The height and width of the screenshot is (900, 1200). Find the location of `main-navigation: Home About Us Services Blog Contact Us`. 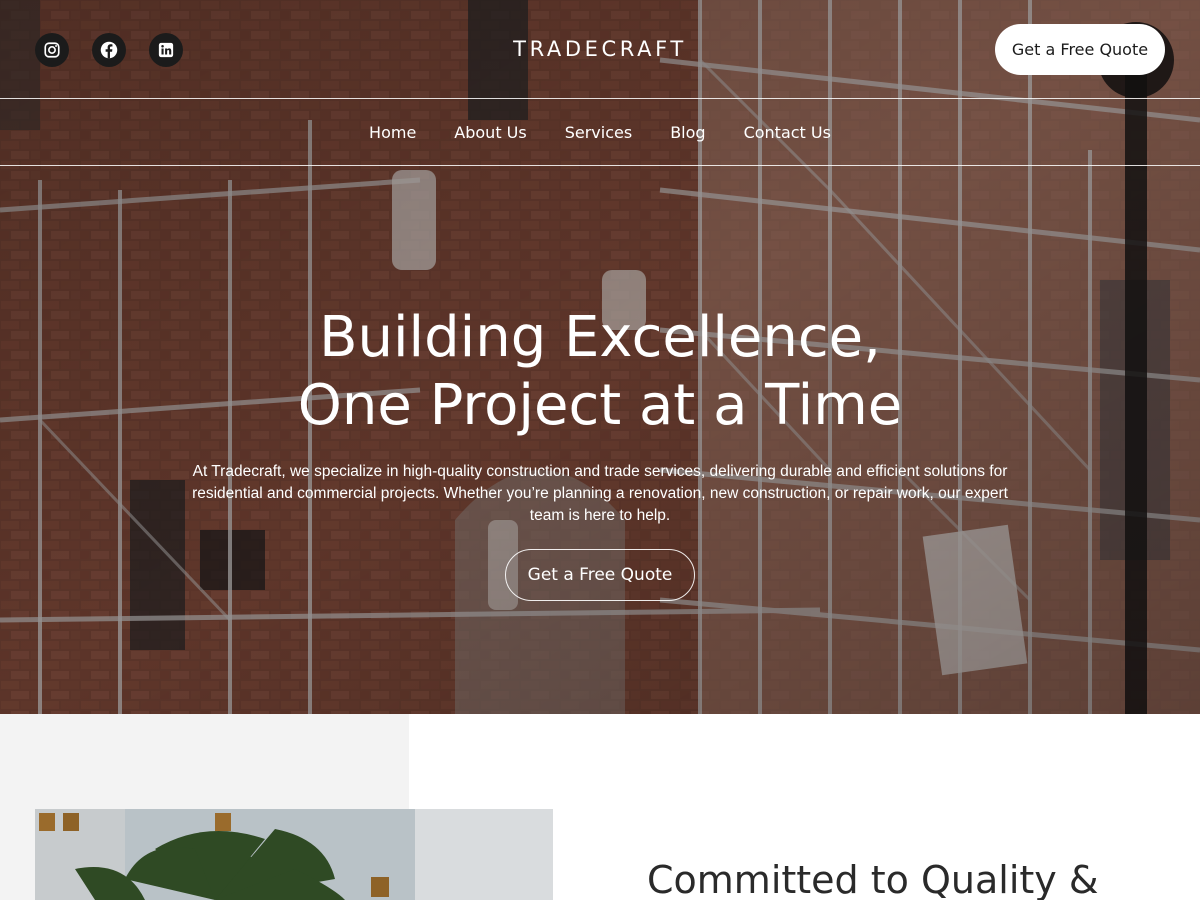

main-navigation: Home About Us Services Blog Contact Us is located at coordinates (600, 133).